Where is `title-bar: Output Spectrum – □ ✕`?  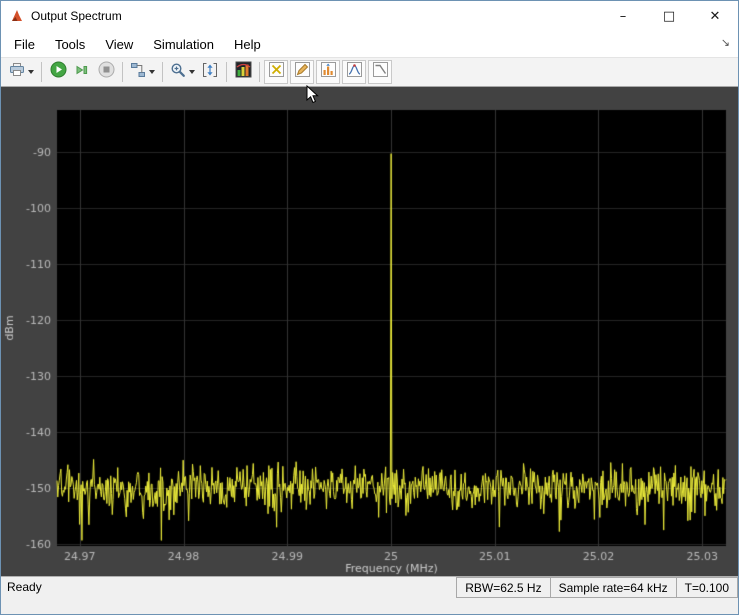
title-bar: Output Spectrum – □ ✕ is located at coordinates (369, 16).